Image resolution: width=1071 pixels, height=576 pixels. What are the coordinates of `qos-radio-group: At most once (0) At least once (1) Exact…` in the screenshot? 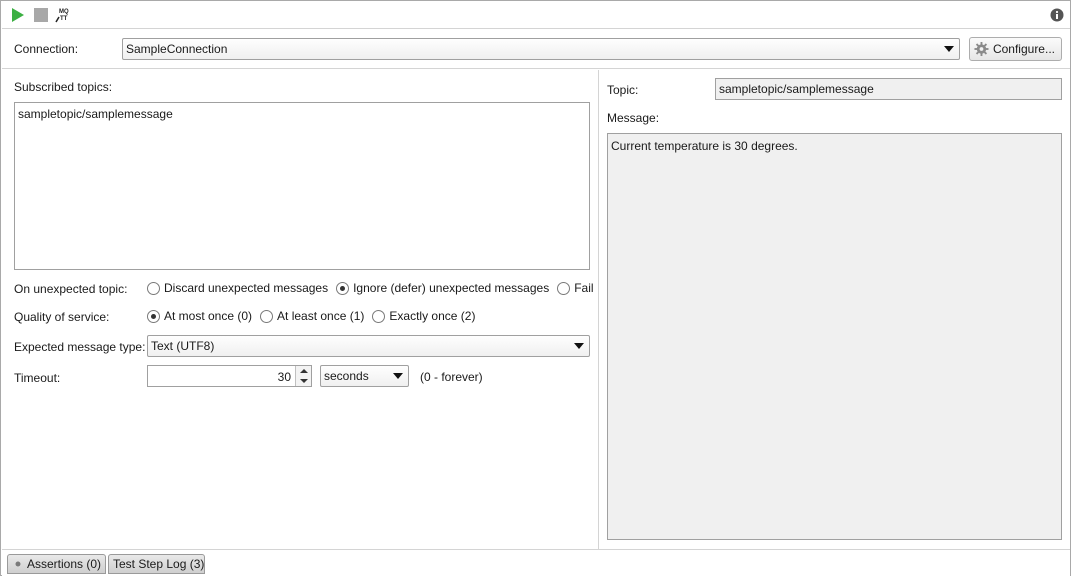 It's located at (315, 316).